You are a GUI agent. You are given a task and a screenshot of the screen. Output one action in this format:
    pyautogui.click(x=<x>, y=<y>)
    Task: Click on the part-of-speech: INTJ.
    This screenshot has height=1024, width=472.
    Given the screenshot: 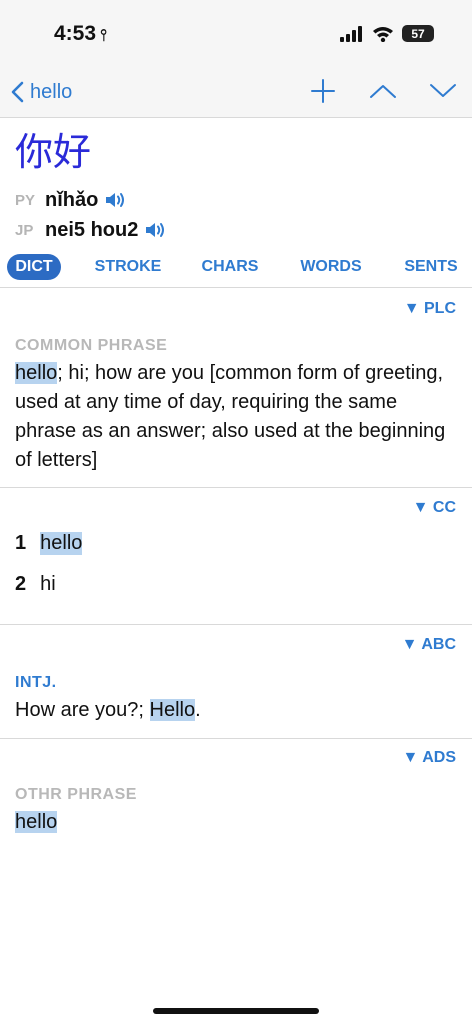 What is the action you would take?
    pyautogui.click(x=36, y=682)
    